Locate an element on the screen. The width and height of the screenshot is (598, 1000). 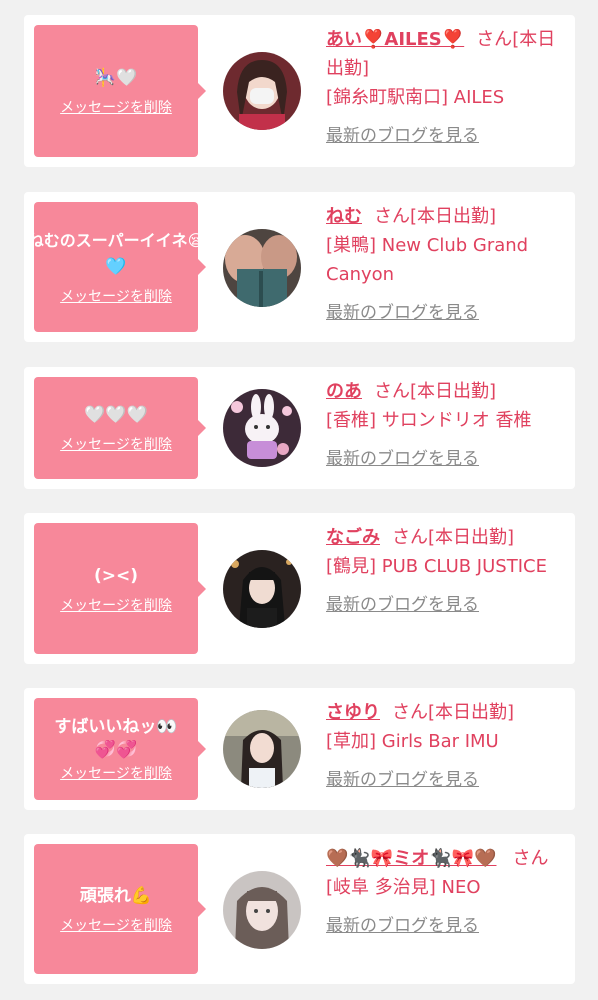
message-bubble: すばいいねッ👀 💞💞 メッセージを削除 is located at coordinates (120, 749).